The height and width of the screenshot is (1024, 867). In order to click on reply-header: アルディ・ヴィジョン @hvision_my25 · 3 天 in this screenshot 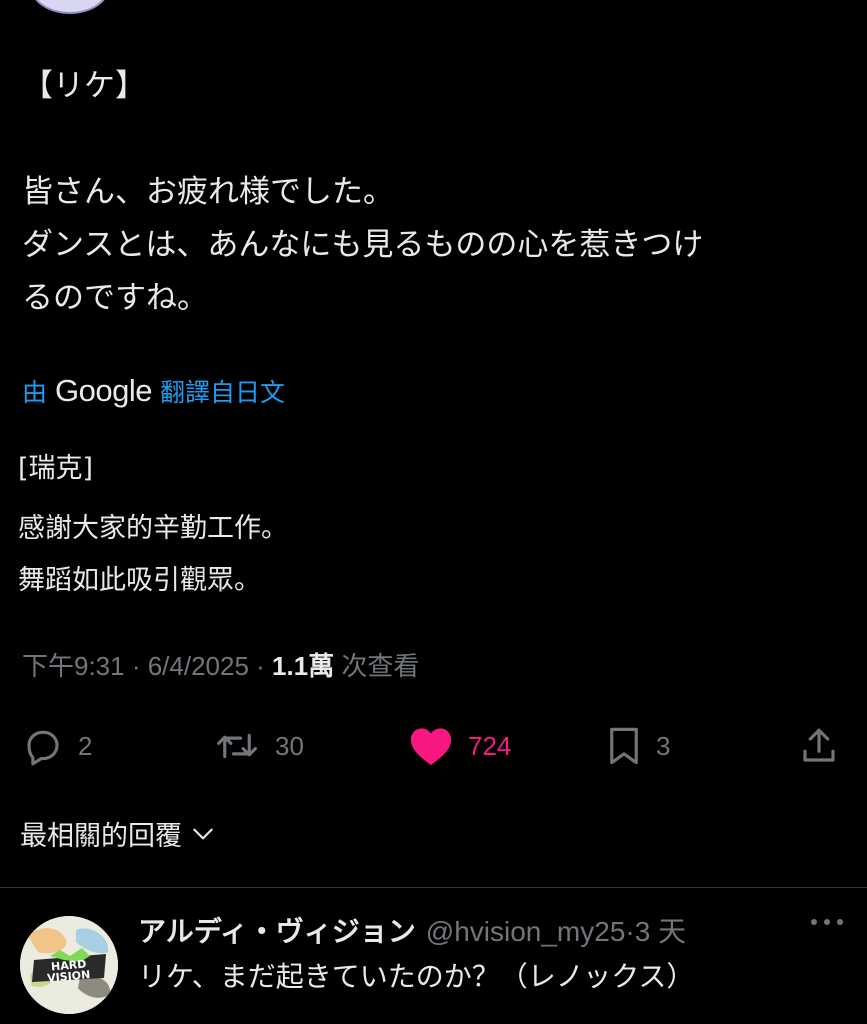, I will do `click(412, 930)`.